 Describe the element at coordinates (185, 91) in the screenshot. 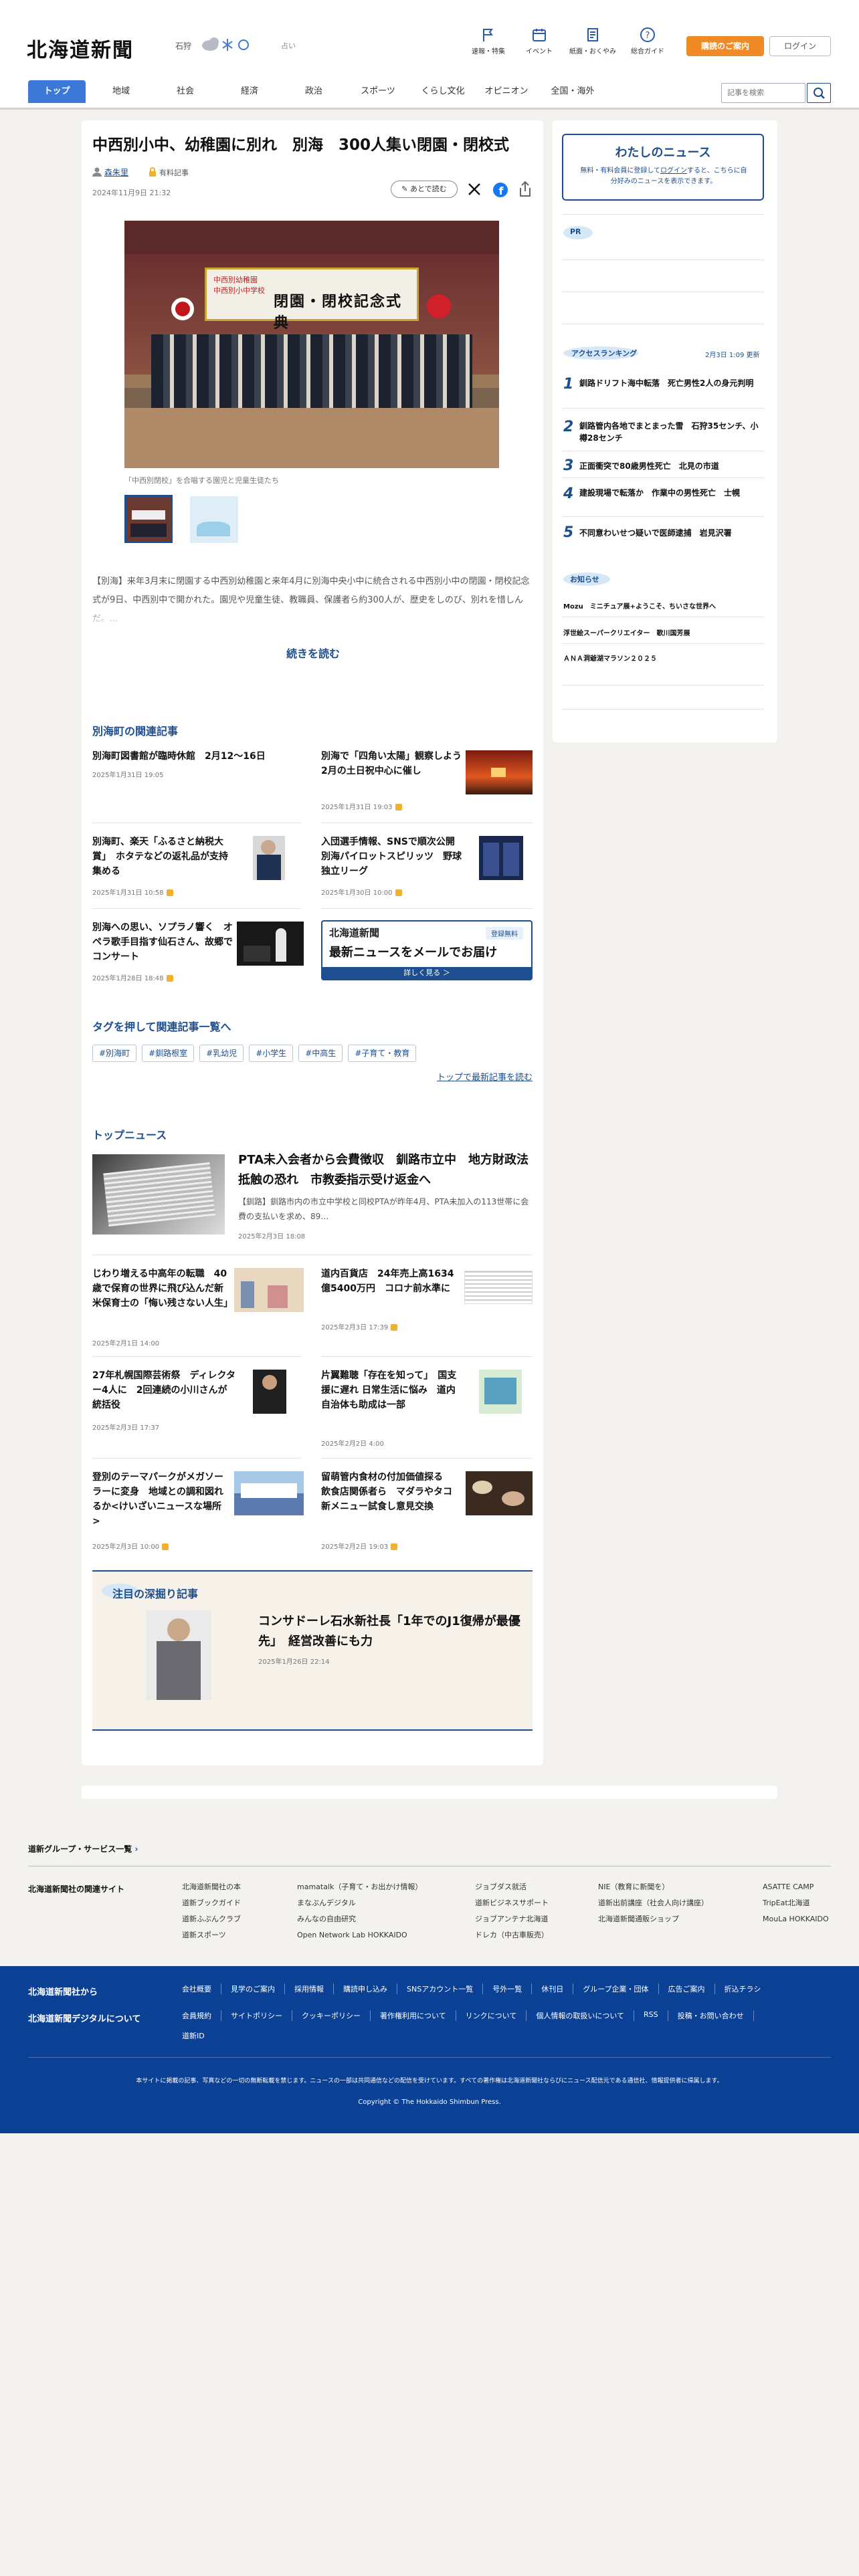

I see `nav-tab-society: 社会` at that location.